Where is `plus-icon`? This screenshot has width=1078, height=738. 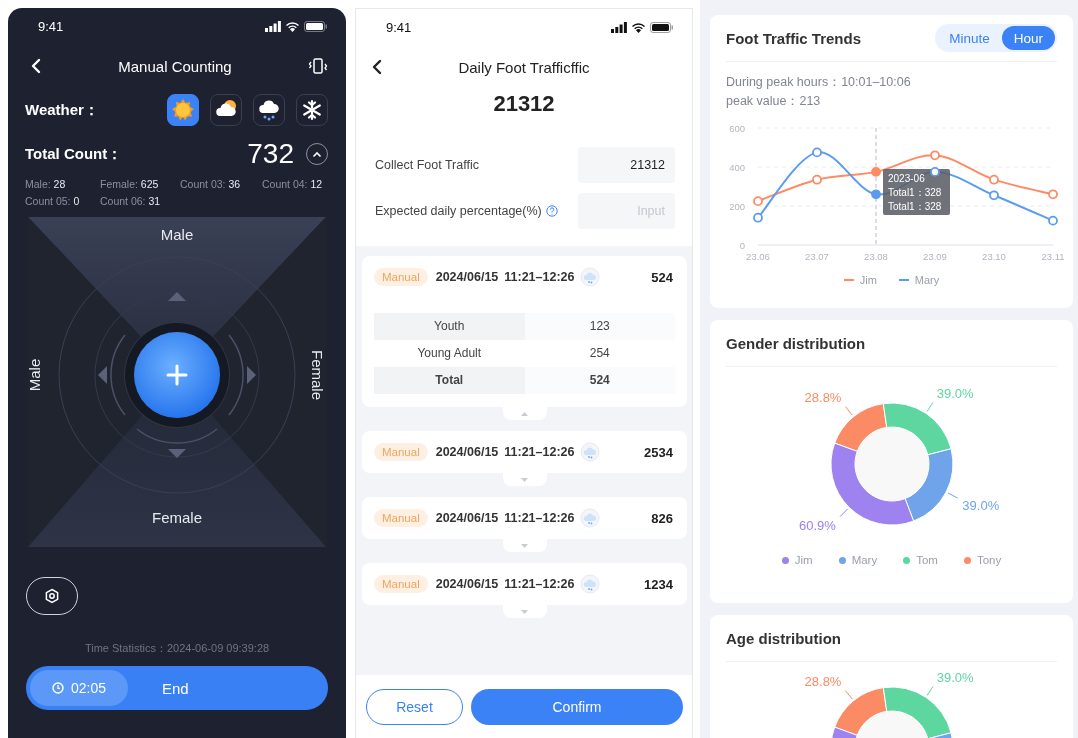 plus-icon is located at coordinates (177, 375).